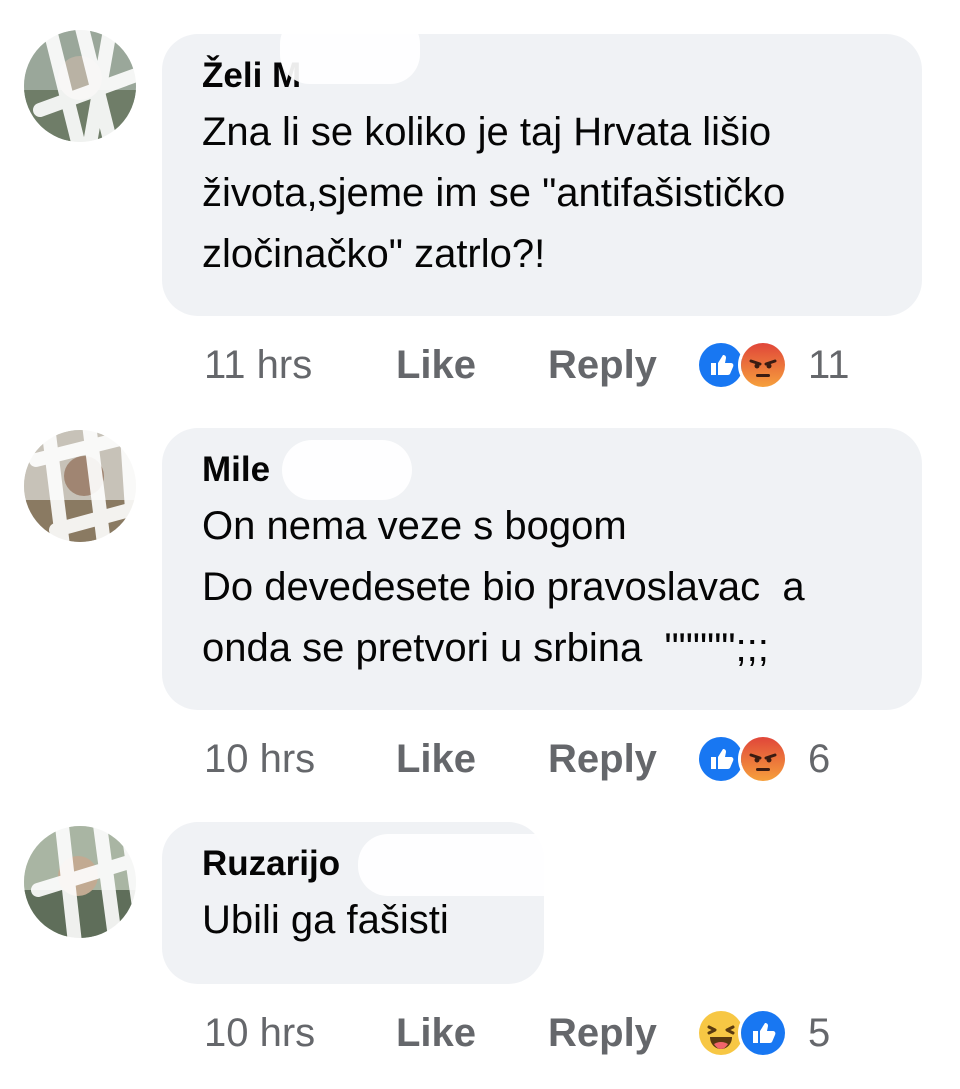 Image resolution: width=960 pixels, height=1089 pixels. Describe the element at coordinates (485, 648) in the screenshot. I see `comment-text-line: onda se pretvori u srbina """"";;;` at that location.